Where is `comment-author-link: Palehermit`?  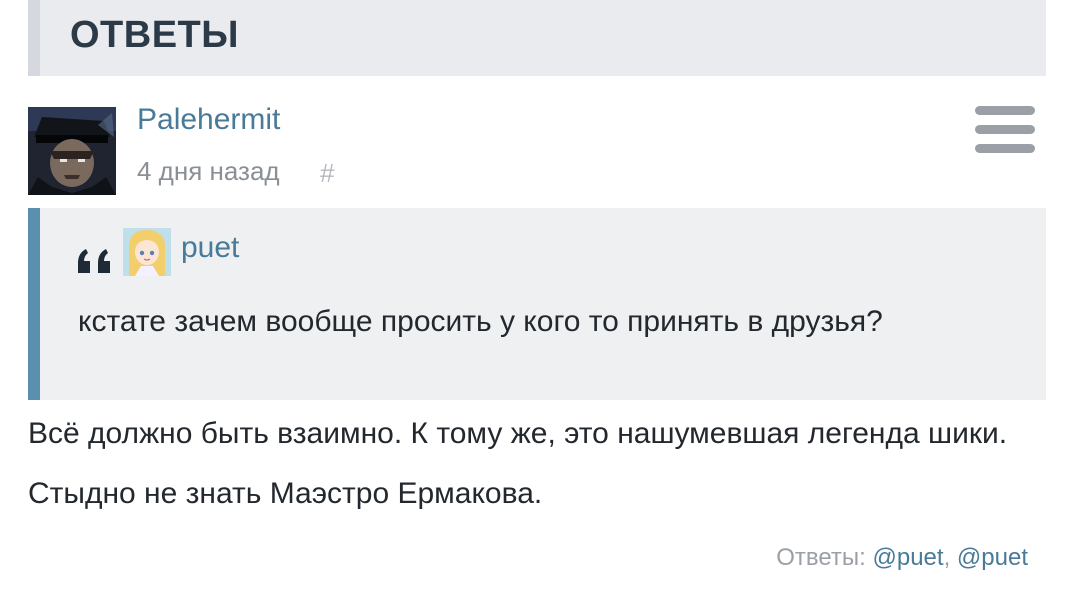
comment-author-link: Palehermit is located at coordinates (208, 120).